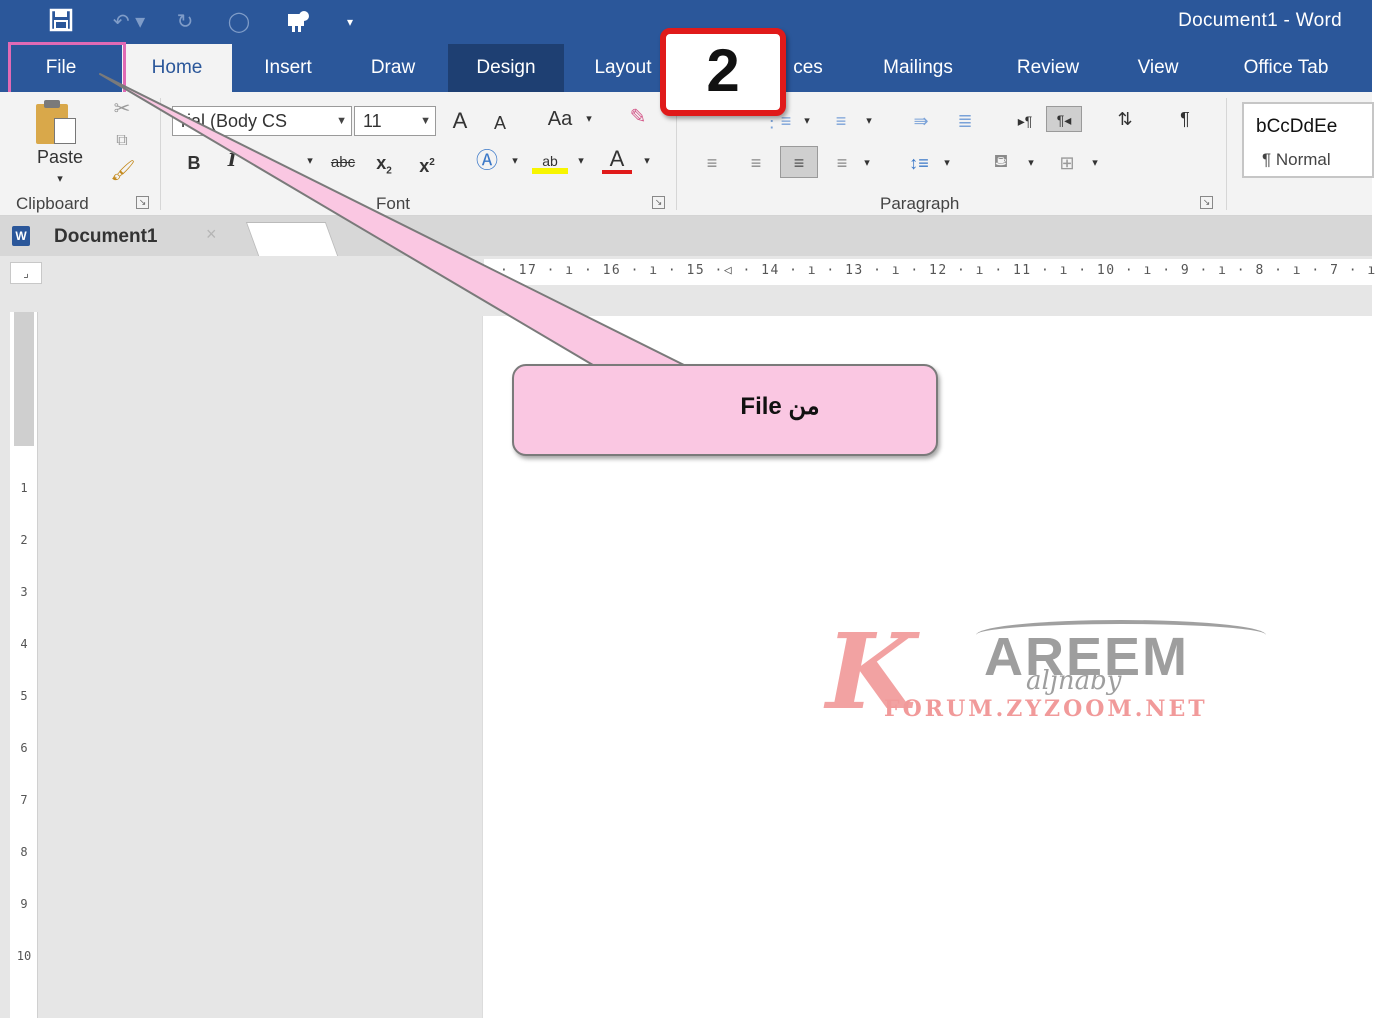 The image size is (1382, 1018). Describe the element at coordinates (723, 72) in the screenshot. I see `step-number-badge: 2` at that location.